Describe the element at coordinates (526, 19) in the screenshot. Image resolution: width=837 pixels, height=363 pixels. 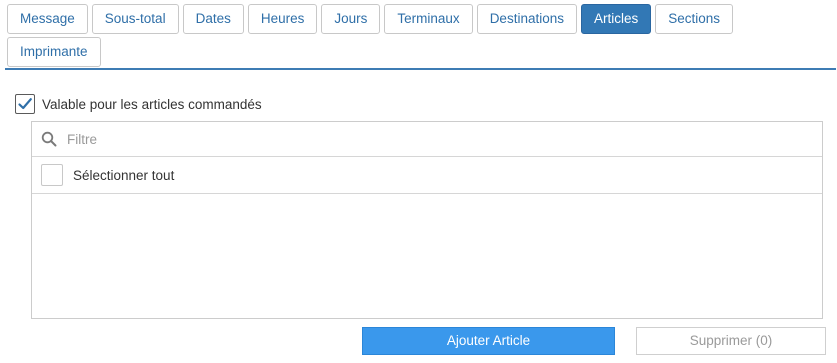
I see `tab-destinations: Destinations` at that location.